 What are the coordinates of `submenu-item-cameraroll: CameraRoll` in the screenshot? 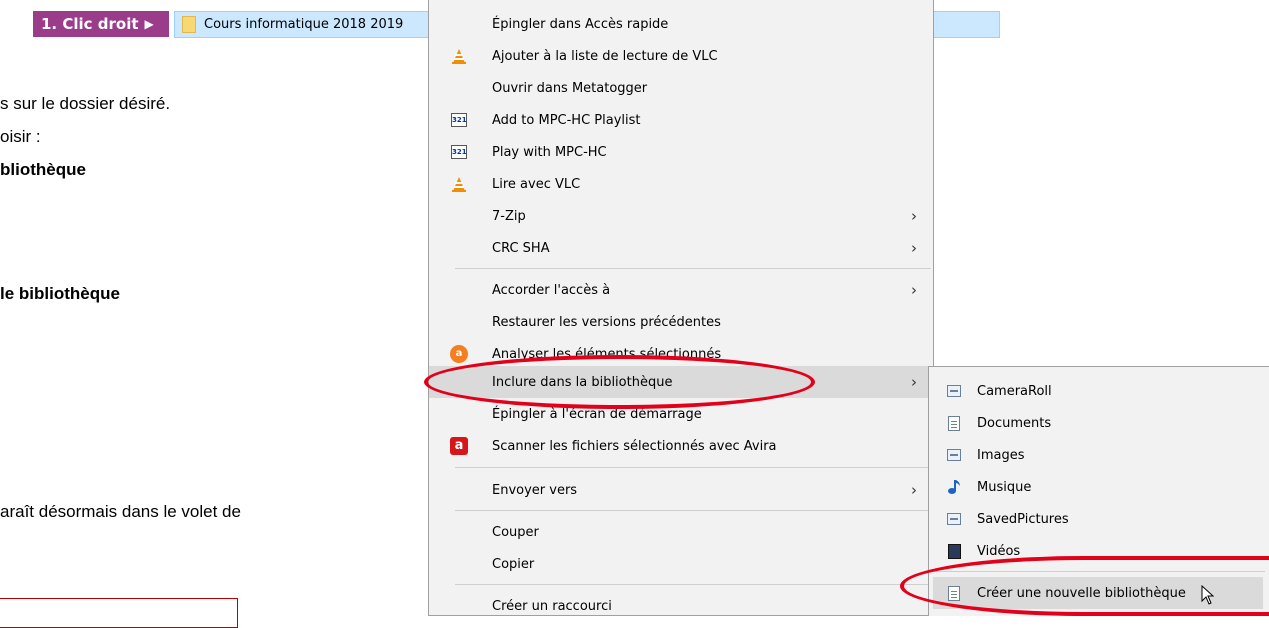 It's located at (1099, 391).